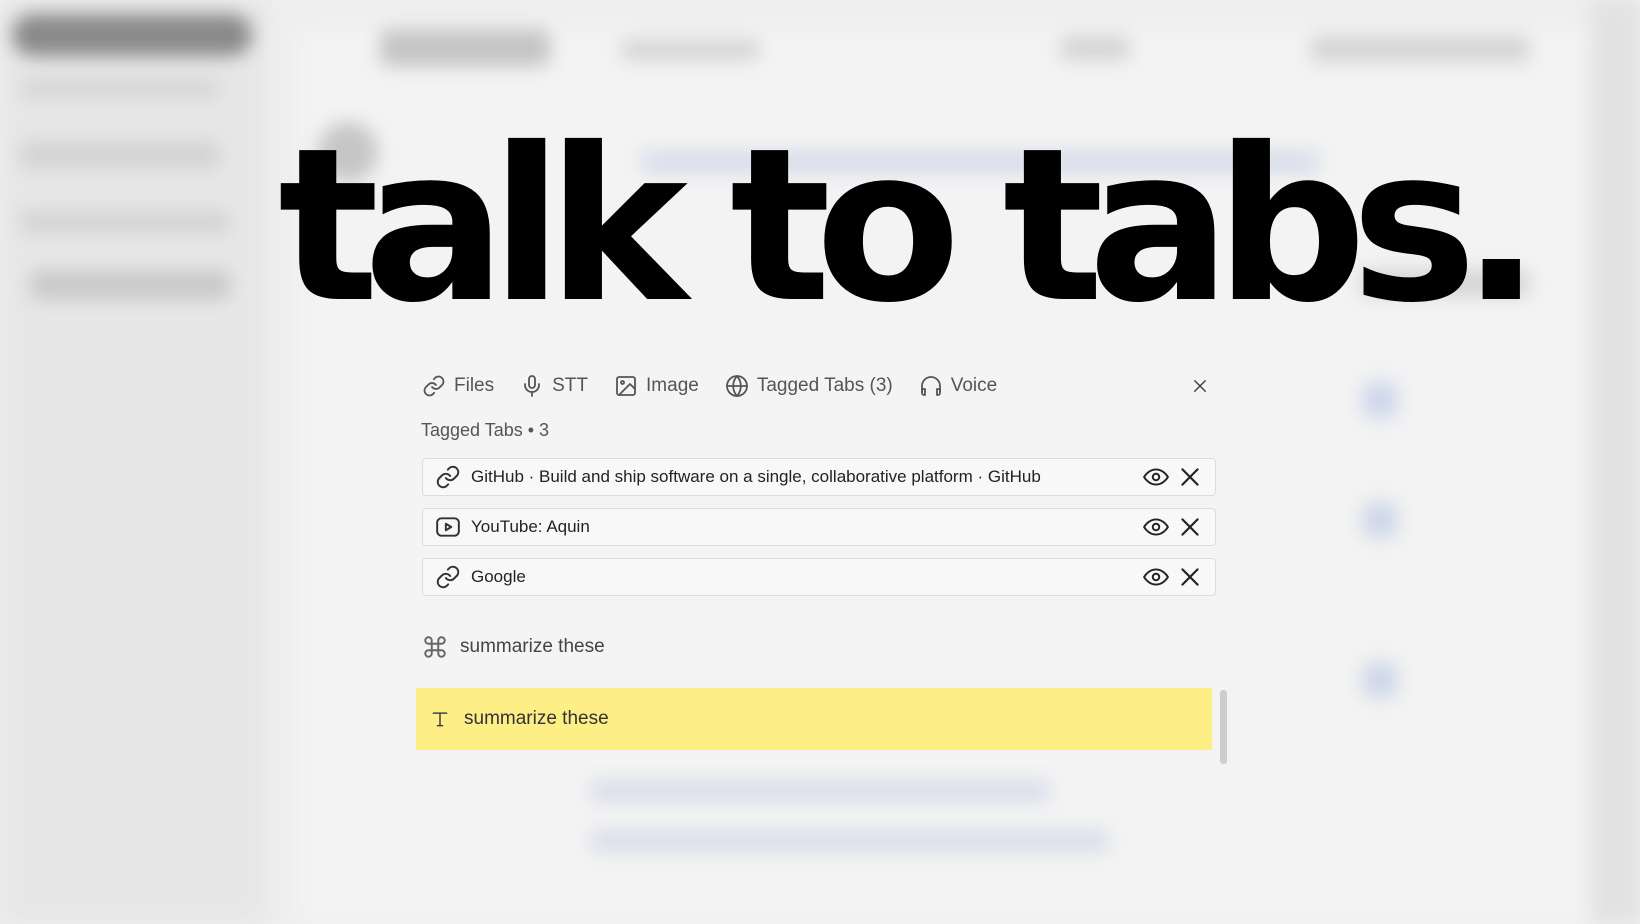 This screenshot has width=1640, height=924. I want to click on close-panel-button, so click(1200, 386).